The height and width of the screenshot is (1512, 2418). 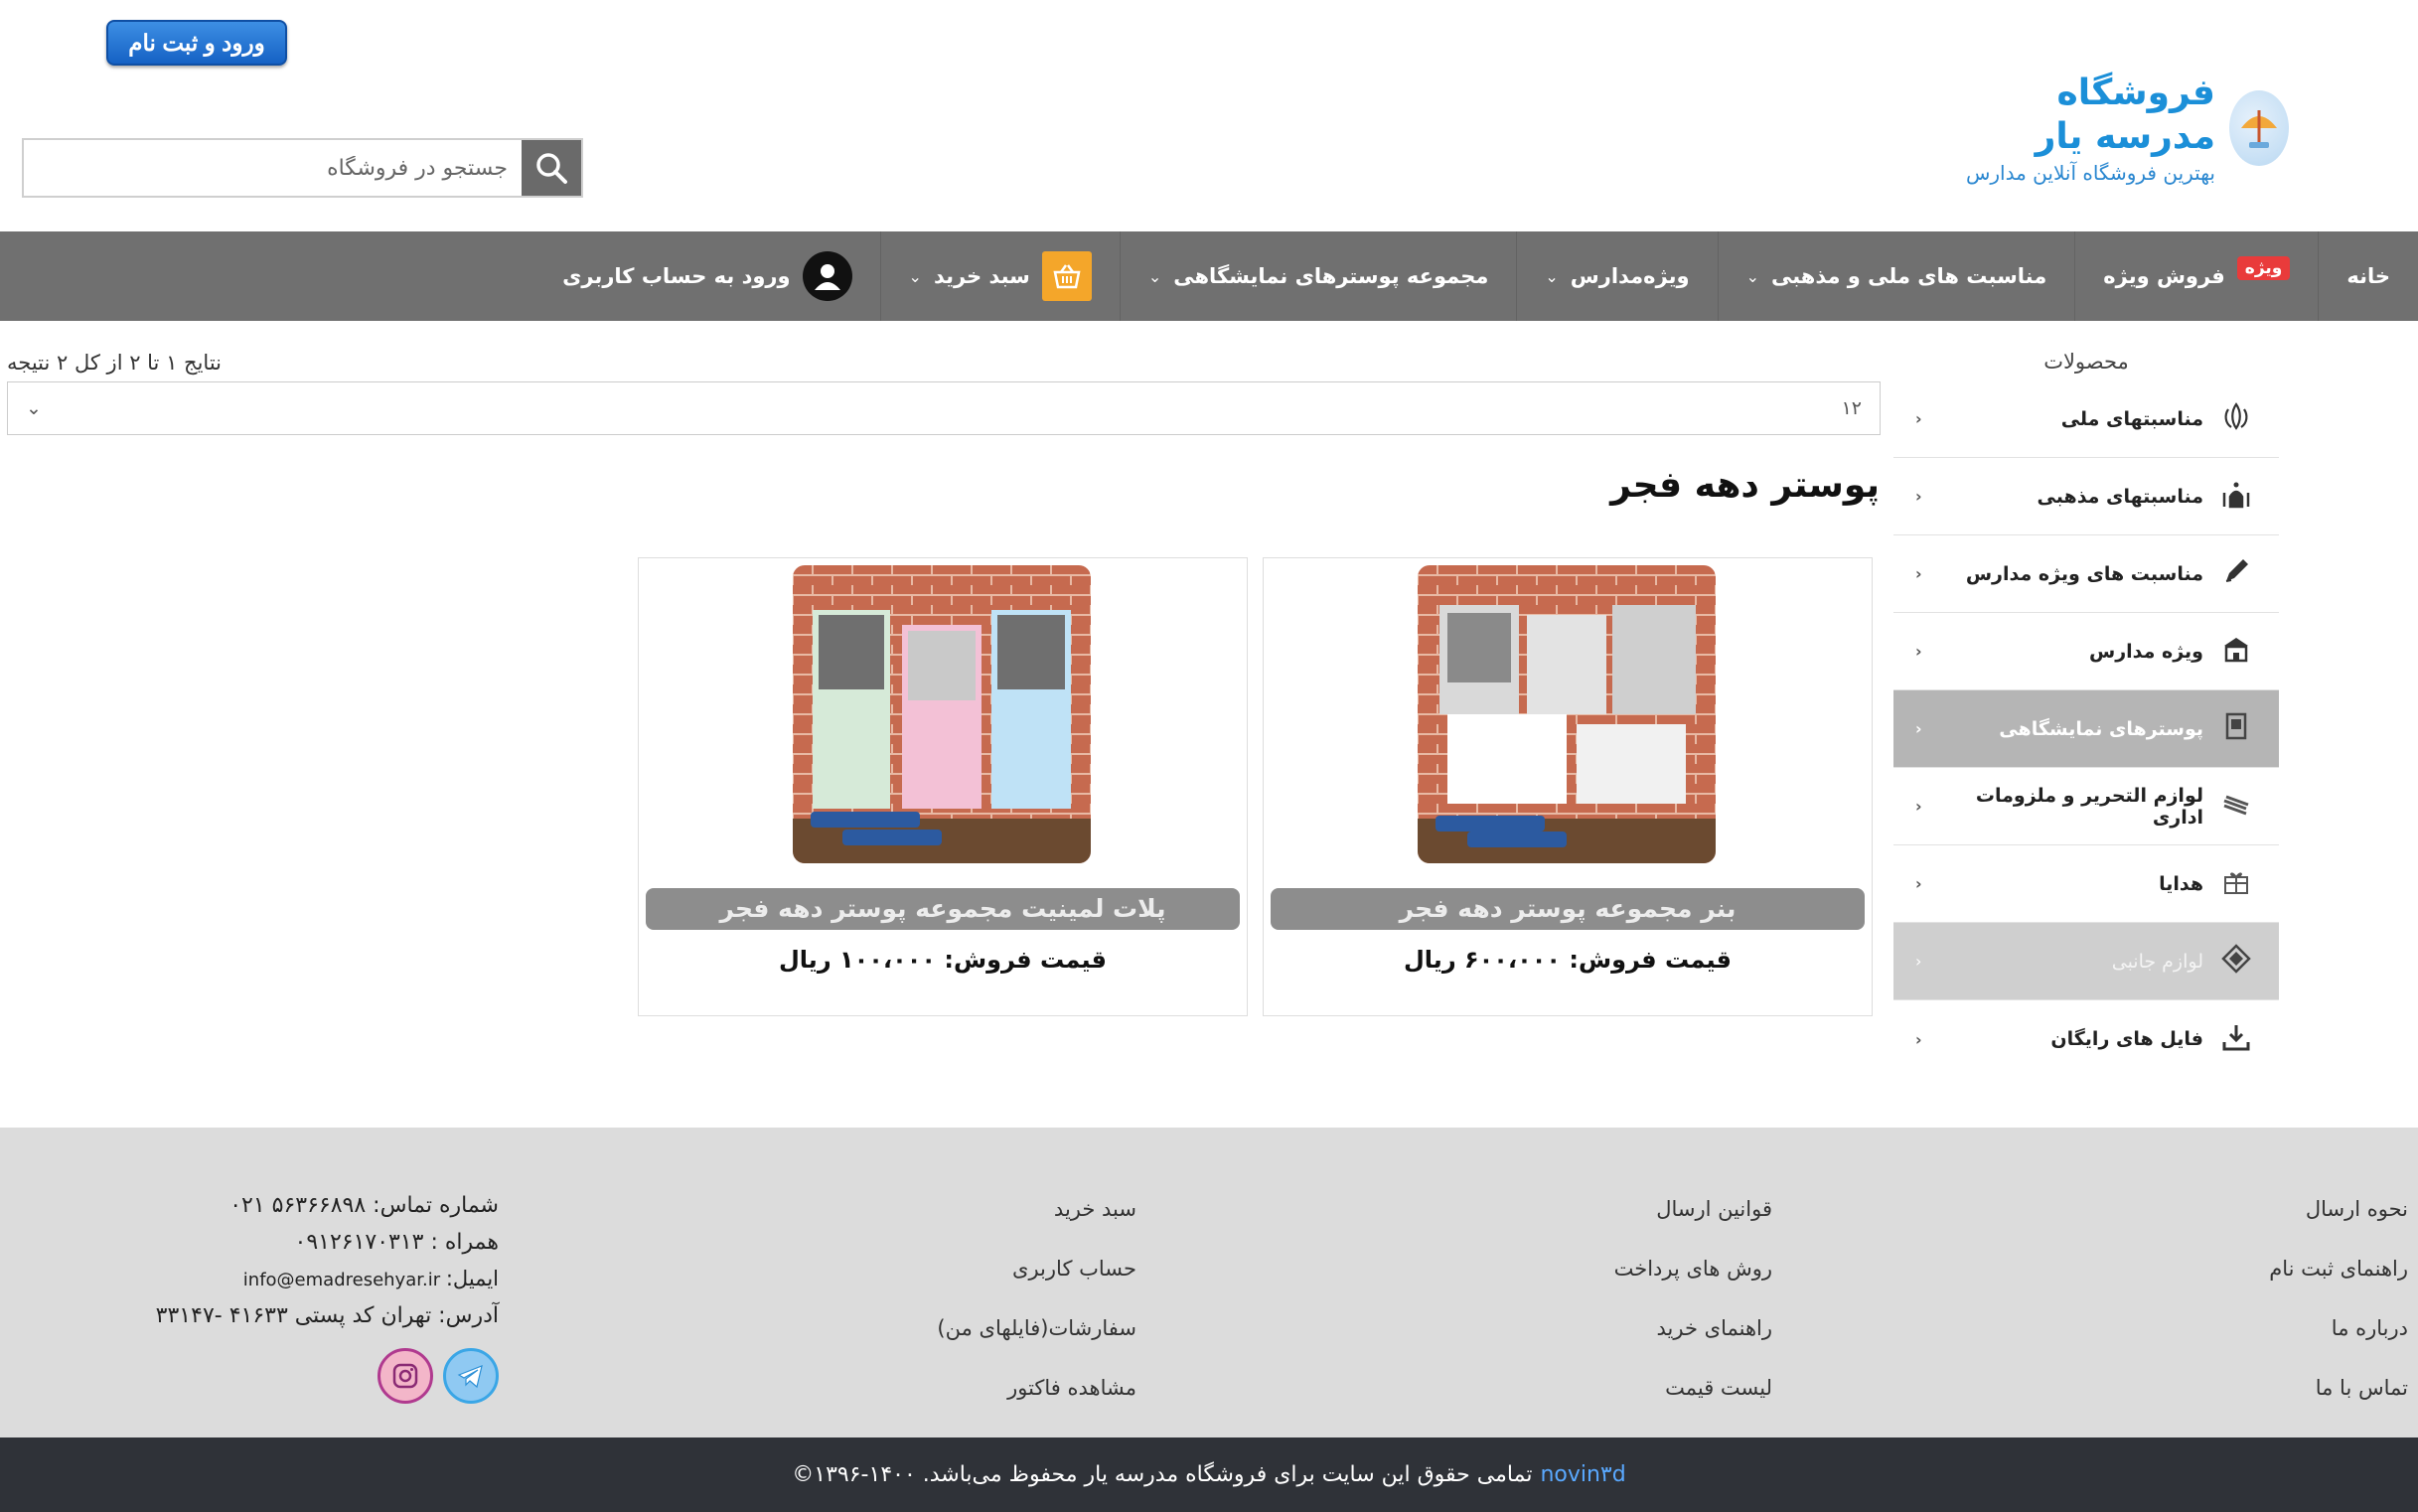 What do you see at coordinates (1616, 276) in the screenshot?
I see `nav-schools: ویژه‌مدارس ⌄` at bounding box center [1616, 276].